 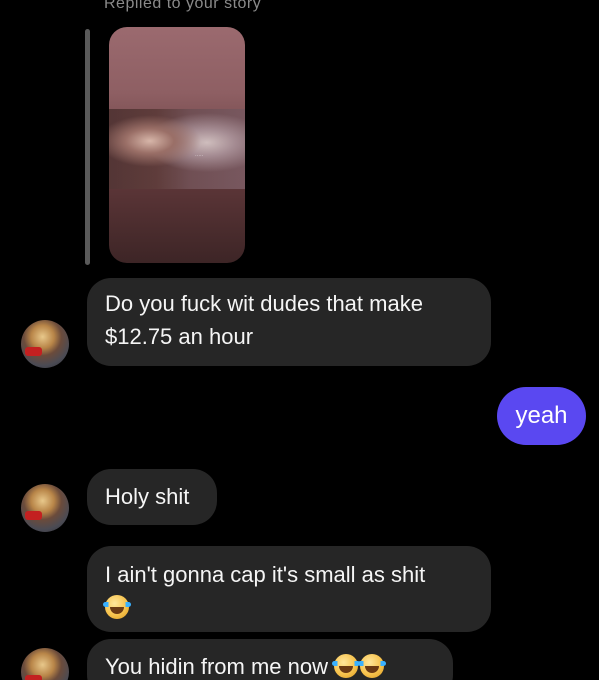 What do you see at coordinates (177, 149) in the screenshot?
I see `story-photo` at bounding box center [177, 149].